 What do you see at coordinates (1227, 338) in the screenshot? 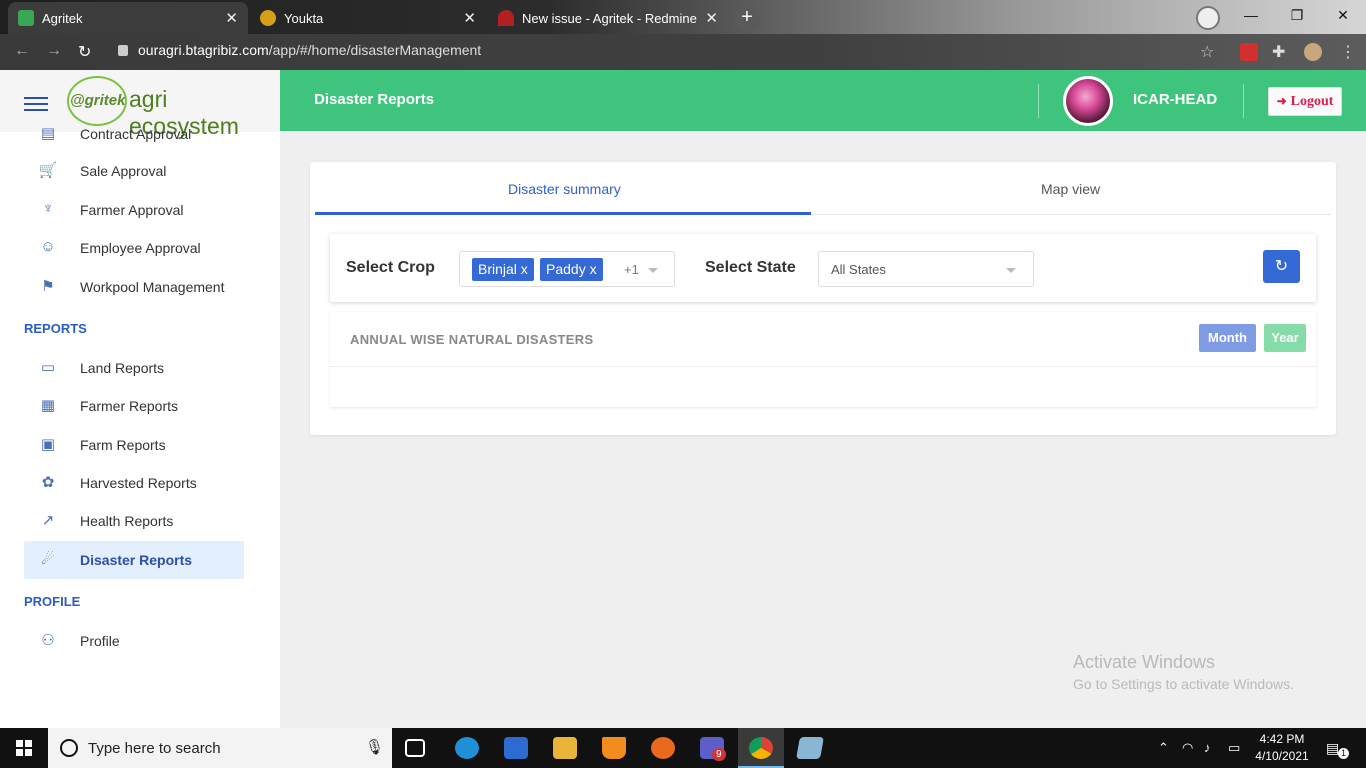
I see `month-button: Month` at bounding box center [1227, 338].